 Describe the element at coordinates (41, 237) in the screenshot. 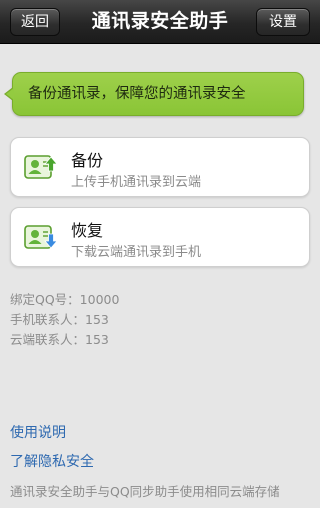

I see `contact-download-icon` at that location.